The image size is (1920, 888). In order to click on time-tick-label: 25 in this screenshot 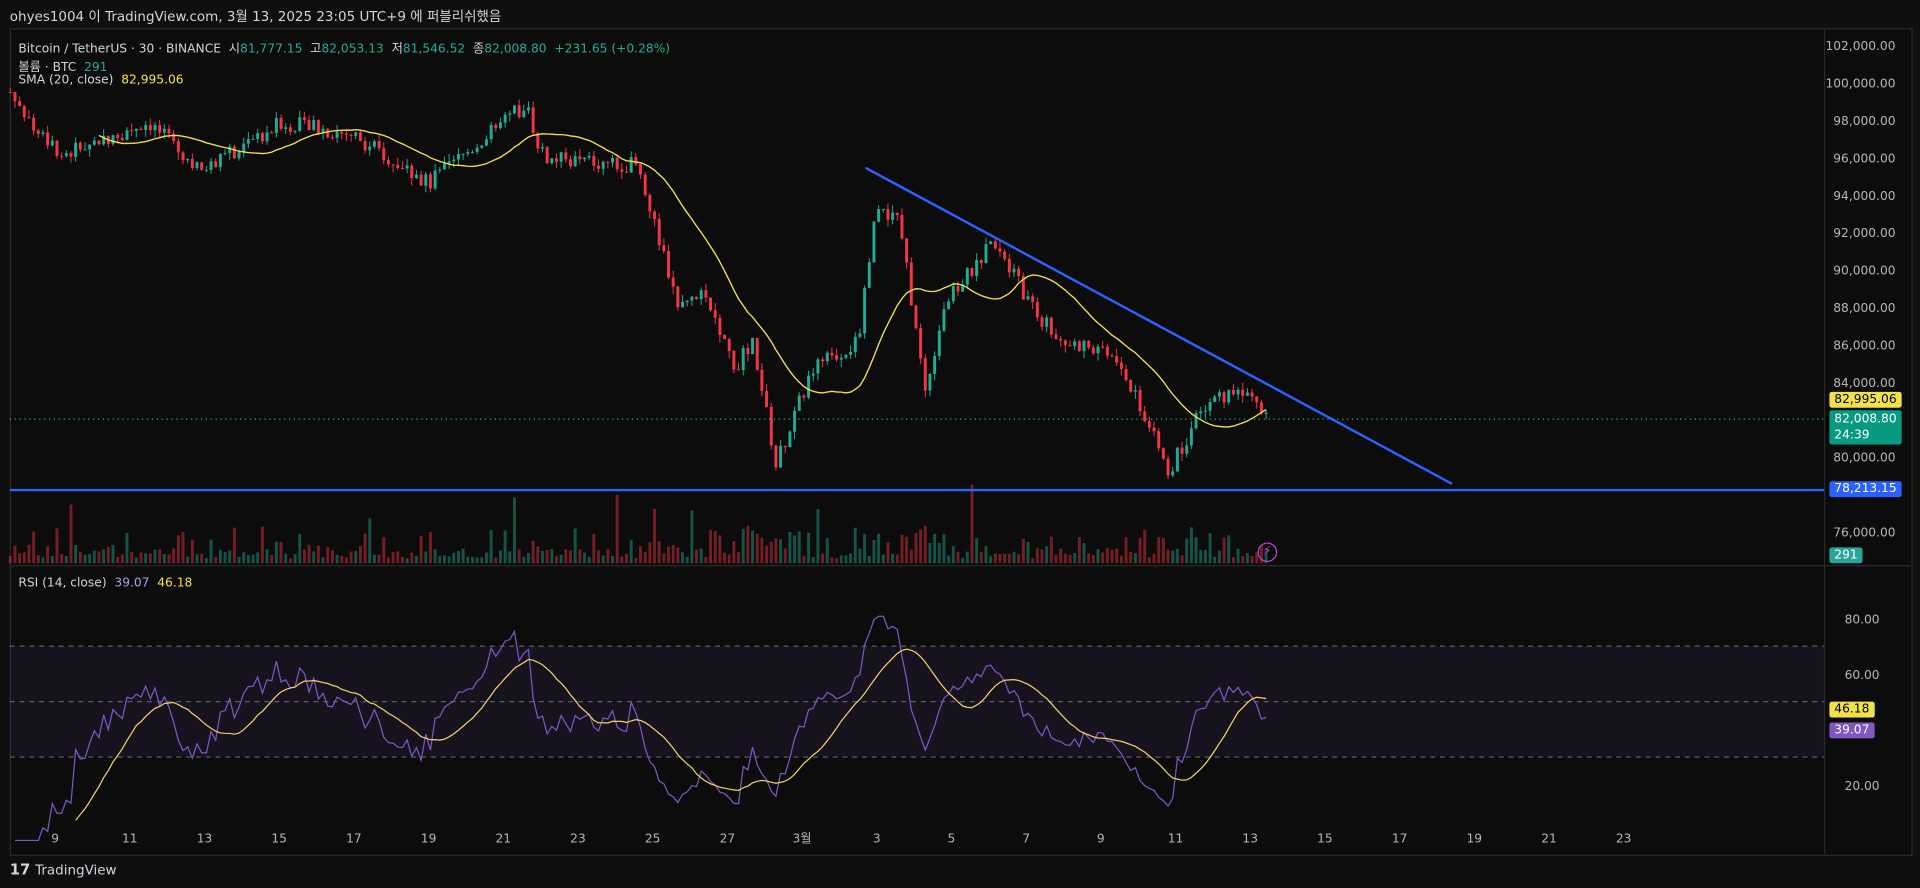, I will do `click(653, 838)`.